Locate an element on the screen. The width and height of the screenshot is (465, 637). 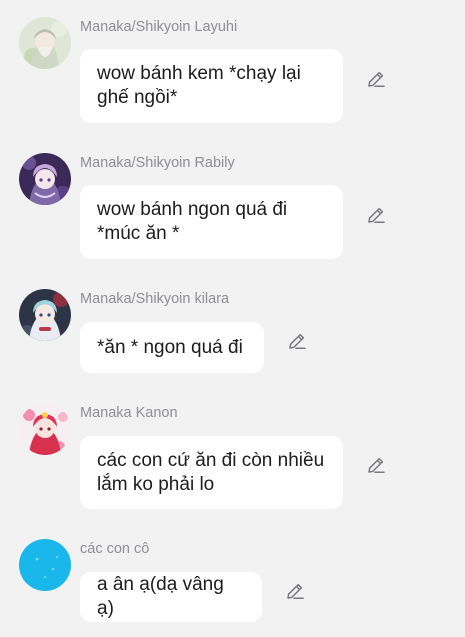
message-bubble: wow bánh ngon quá đi *múc ăn * is located at coordinates (211, 222).